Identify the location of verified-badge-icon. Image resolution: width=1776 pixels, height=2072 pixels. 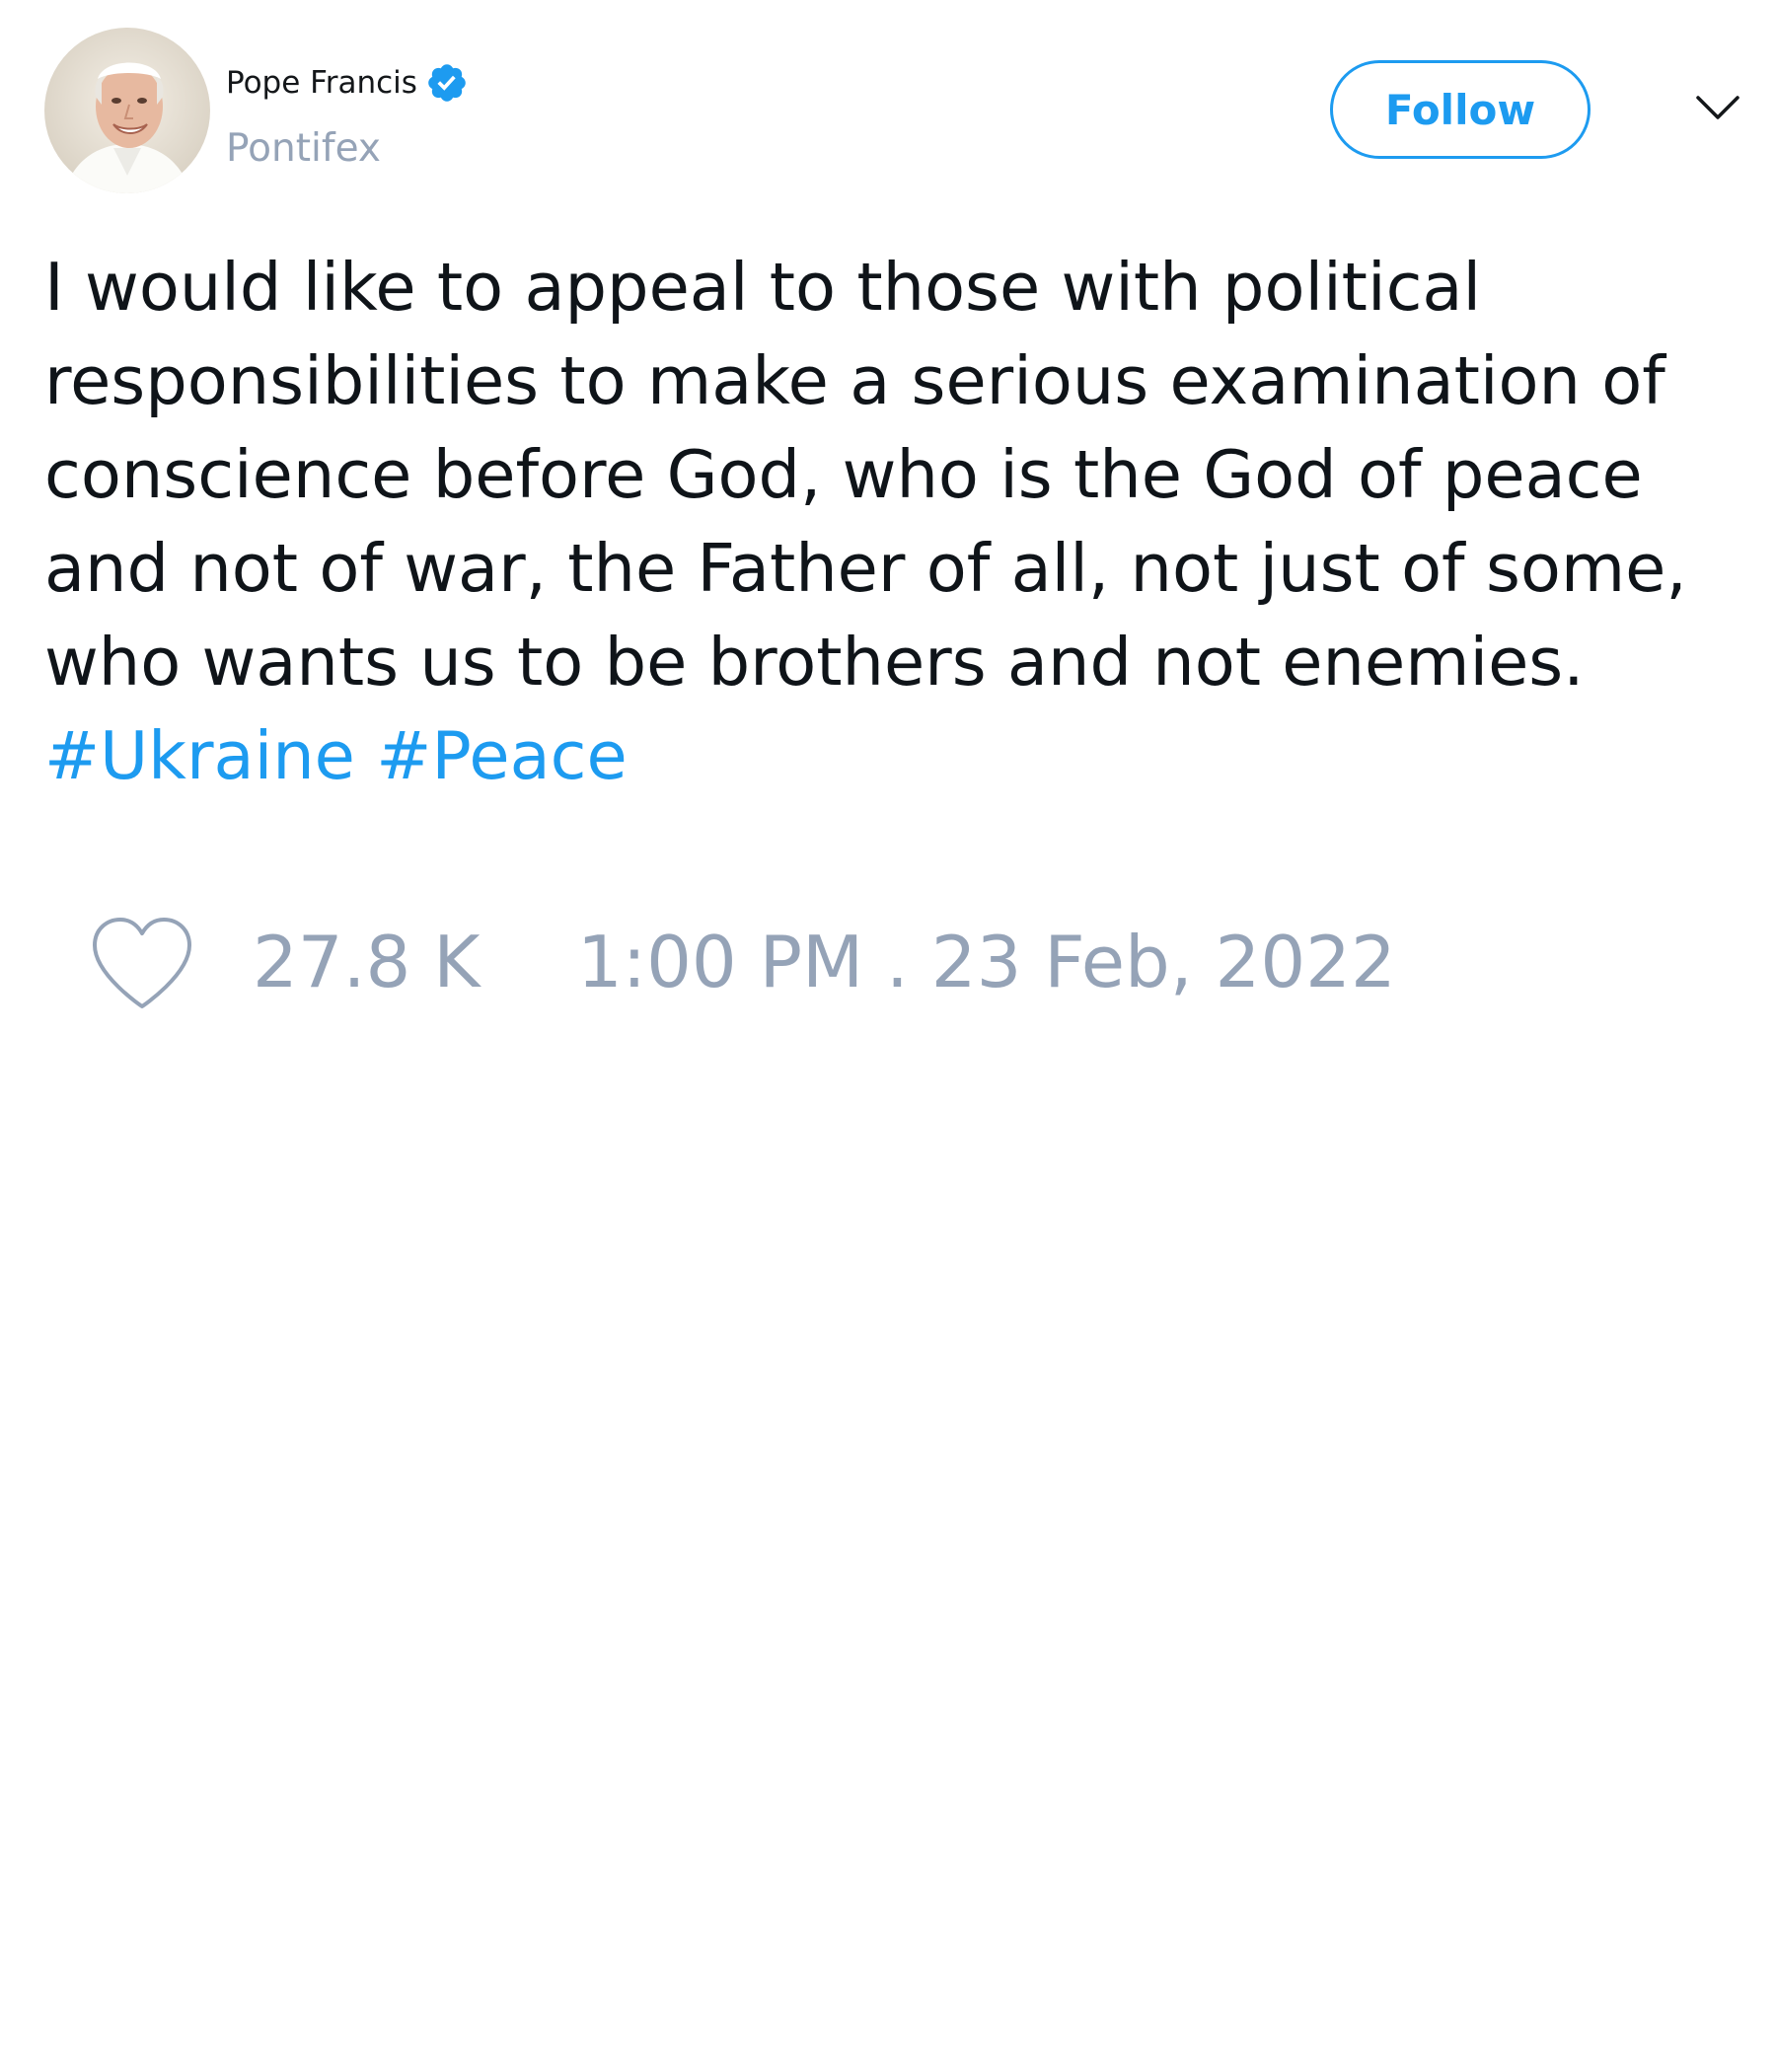
(447, 83).